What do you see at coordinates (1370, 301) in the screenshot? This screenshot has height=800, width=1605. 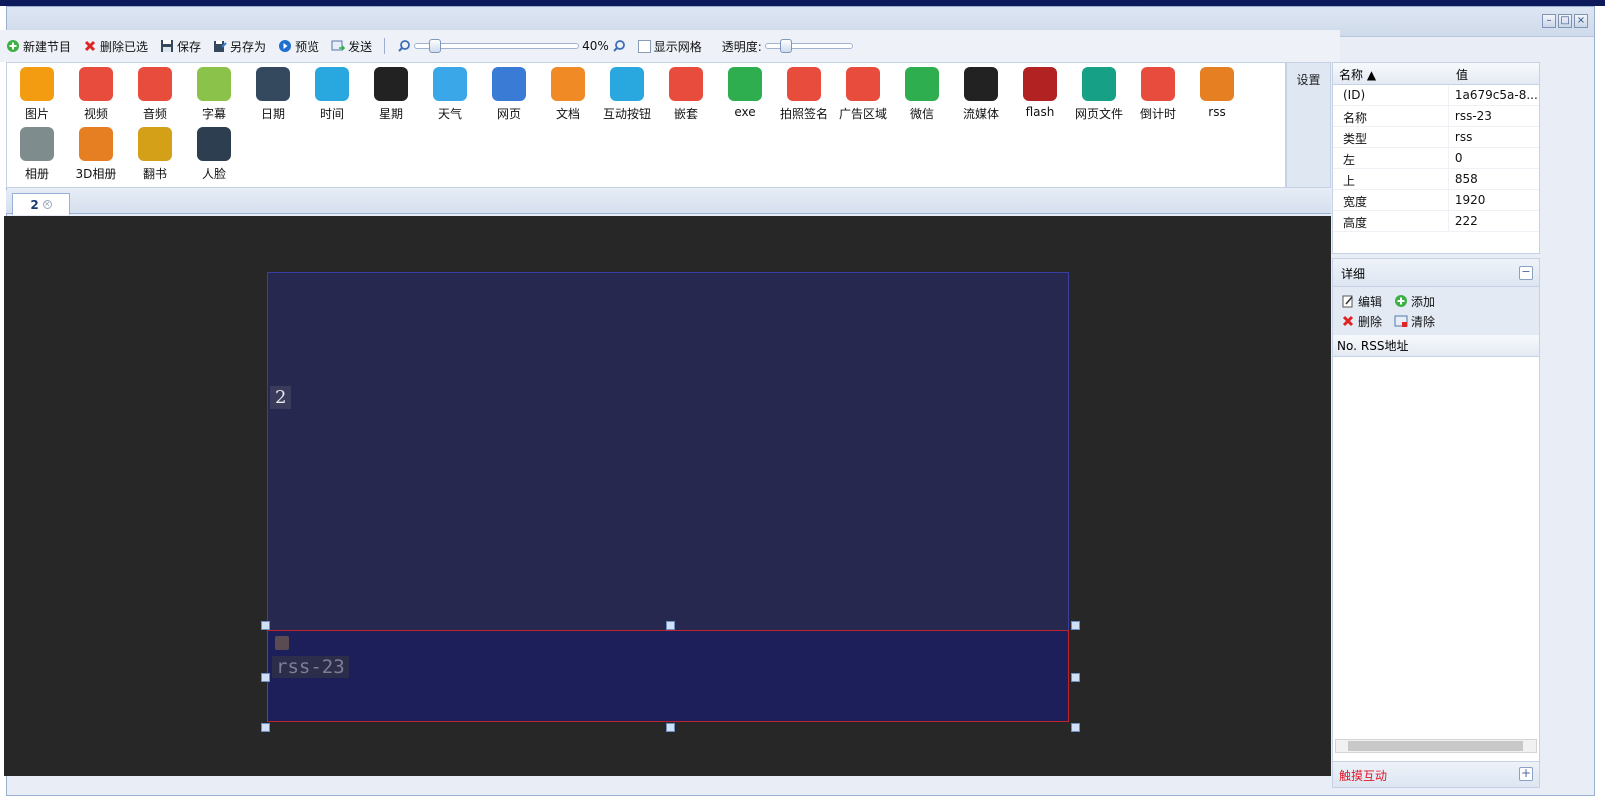 I see `edit-label: 编辑` at bounding box center [1370, 301].